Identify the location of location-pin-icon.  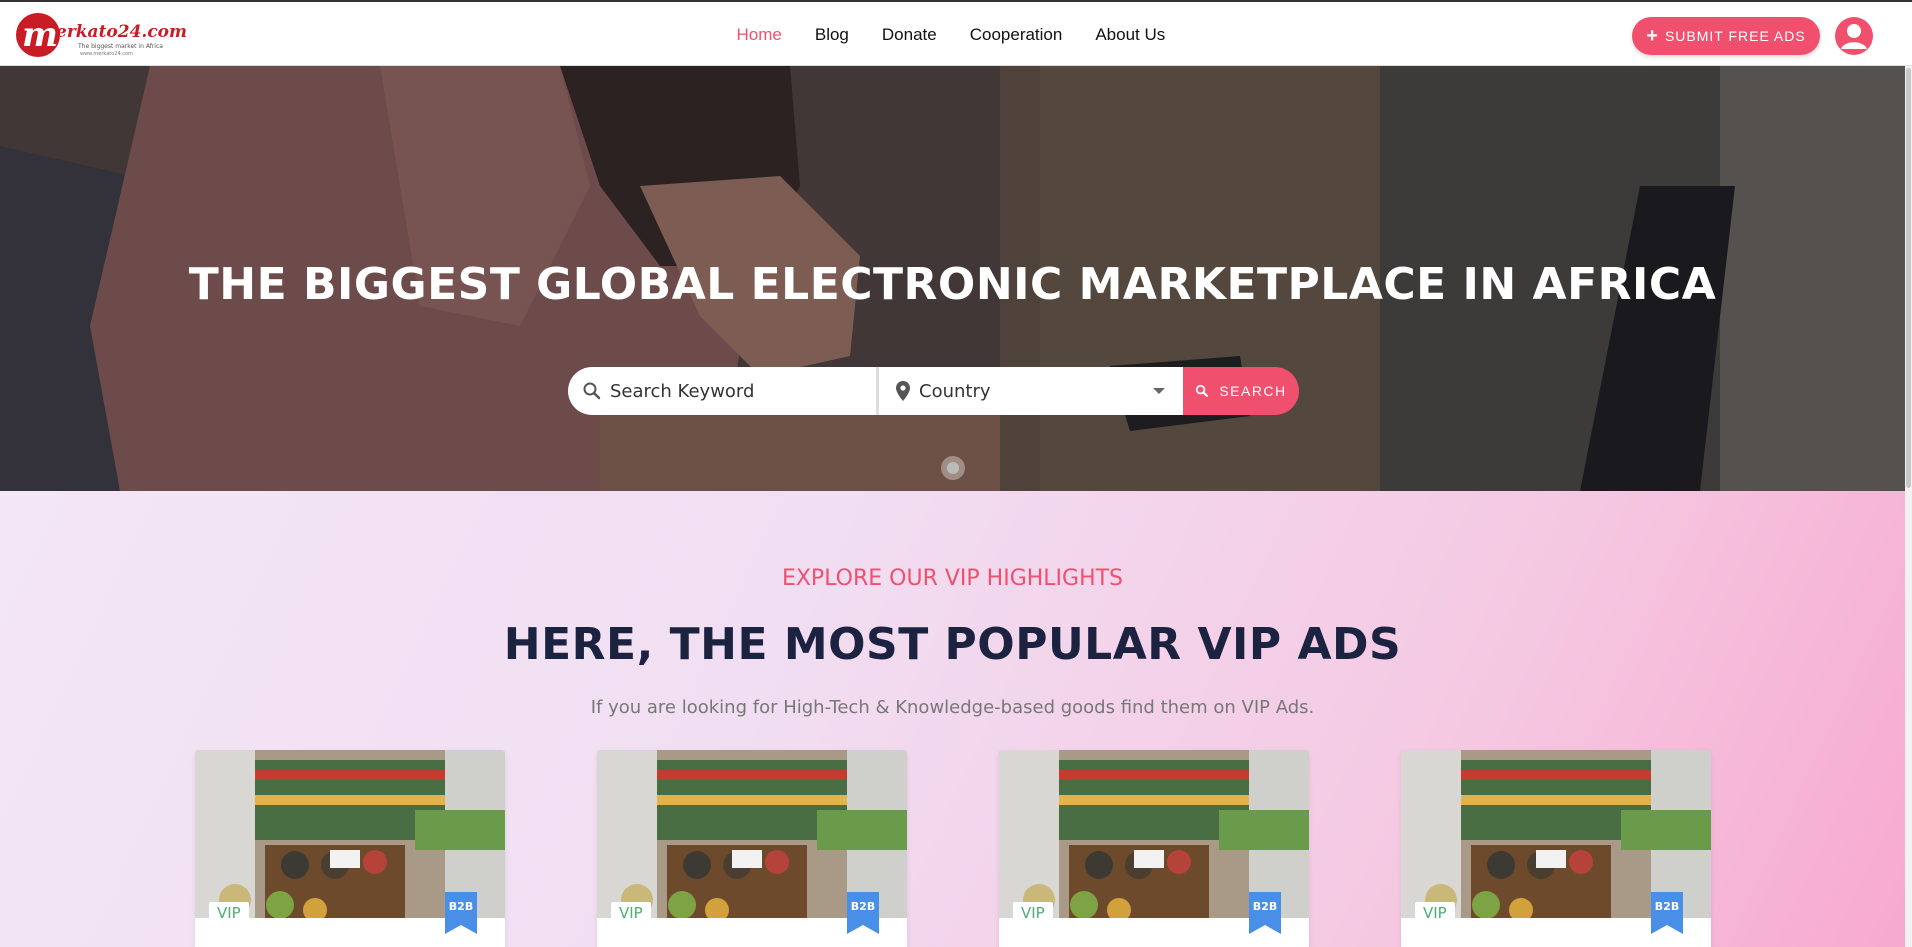
(903, 391).